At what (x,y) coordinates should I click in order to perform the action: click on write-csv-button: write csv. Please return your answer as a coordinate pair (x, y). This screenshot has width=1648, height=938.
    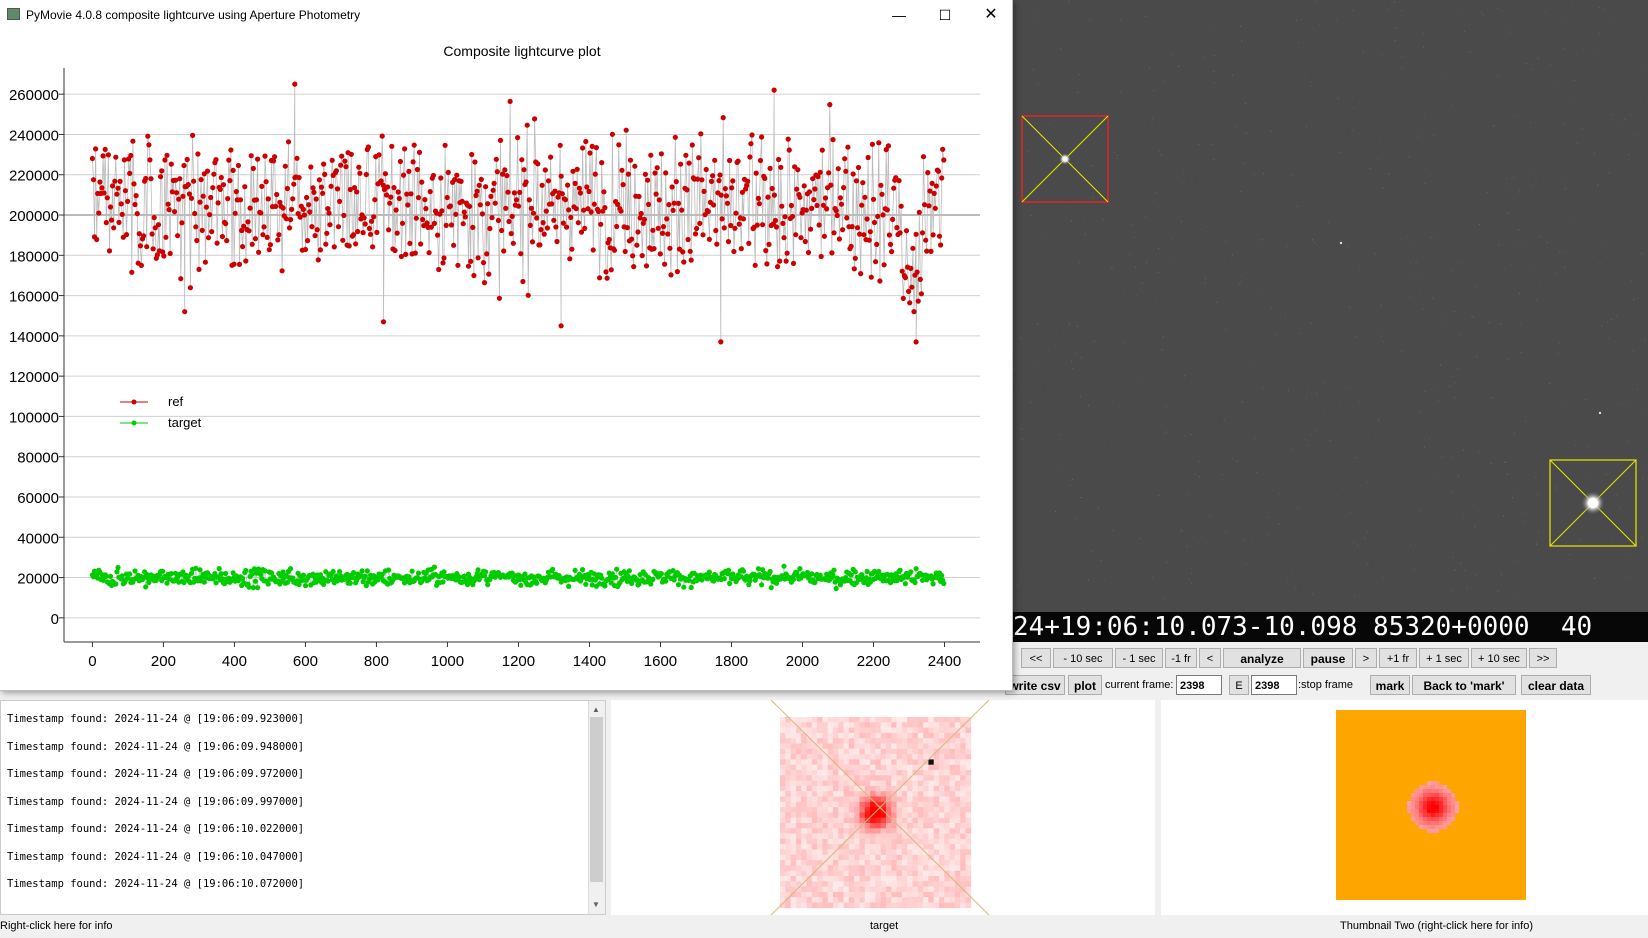
    Looking at the image, I should click on (1035, 685).